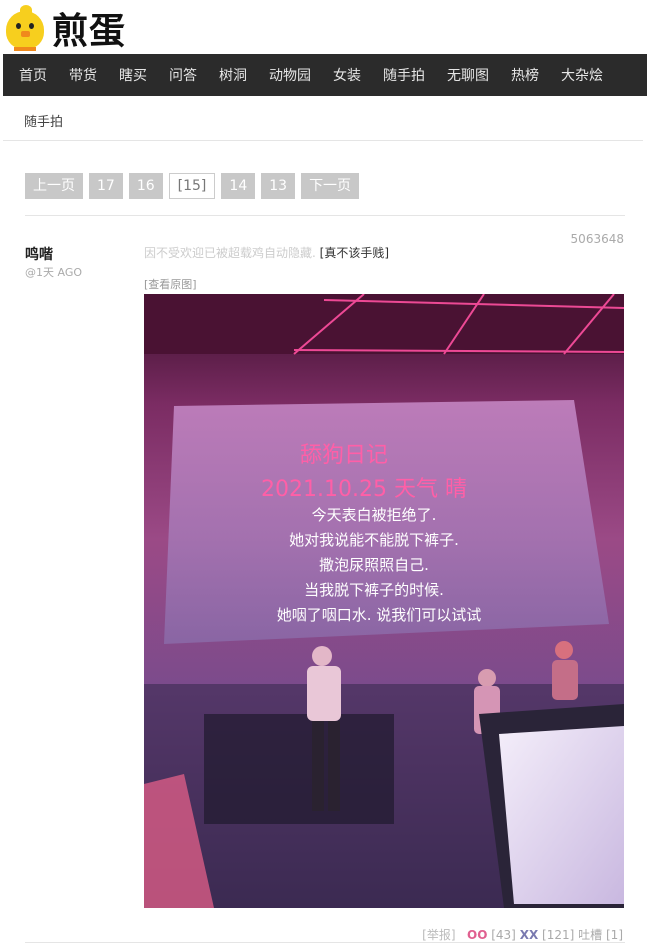 Image resolution: width=647 pixels, height=947 pixels. Describe the element at coordinates (145, 186) in the screenshot. I see `page-link: 16` at that location.